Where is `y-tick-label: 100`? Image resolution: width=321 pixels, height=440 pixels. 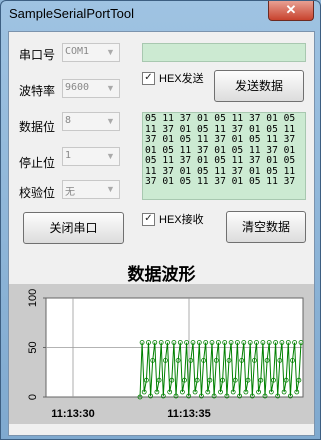 y-tick-label: 100 is located at coordinates (33, 298).